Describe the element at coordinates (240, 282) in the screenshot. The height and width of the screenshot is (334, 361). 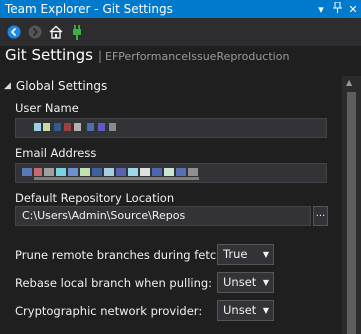
I see `rebase-pull-value: Unset` at that location.